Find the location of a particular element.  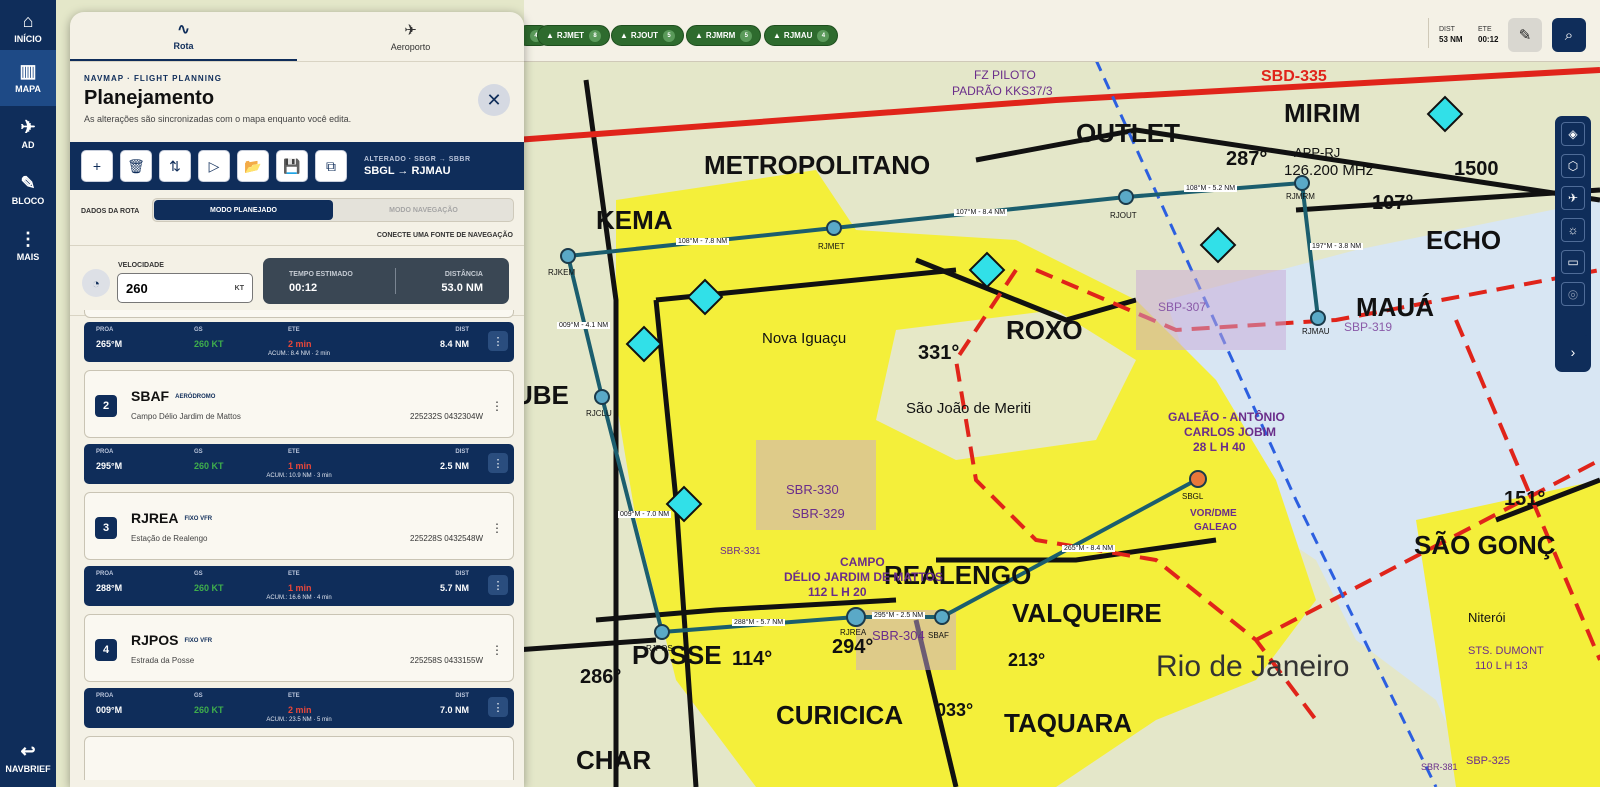

chip-count: 5 is located at coordinates (669, 35).